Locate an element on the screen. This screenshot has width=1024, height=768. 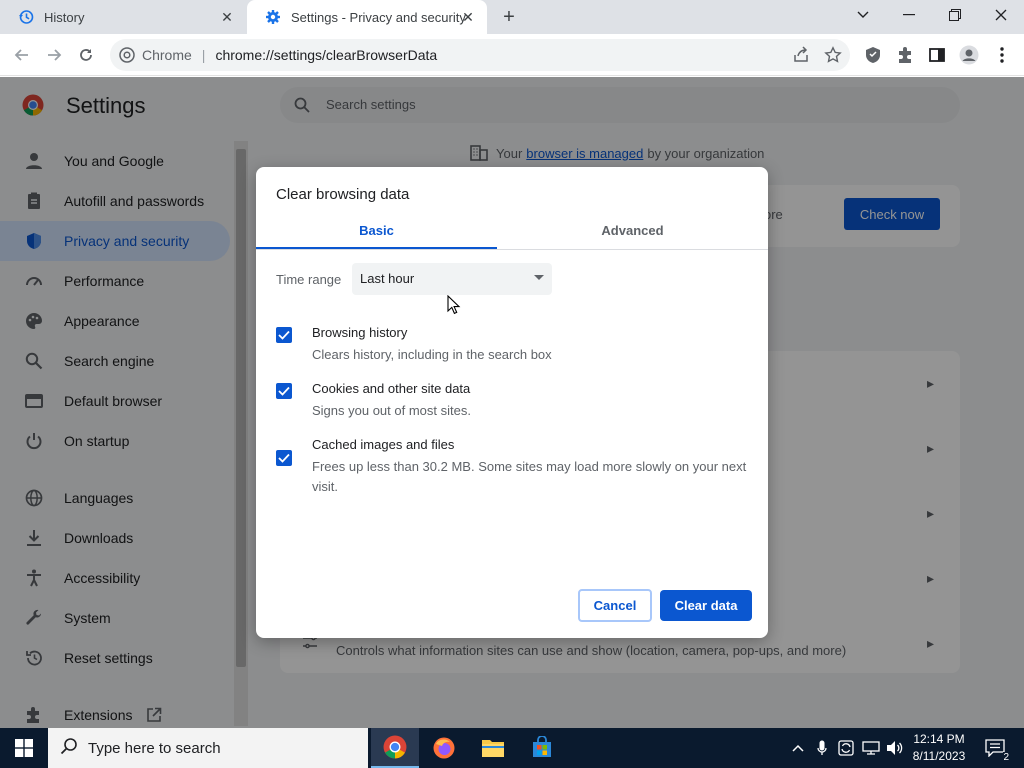
microphone-icon is located at coordinates (822, 748).